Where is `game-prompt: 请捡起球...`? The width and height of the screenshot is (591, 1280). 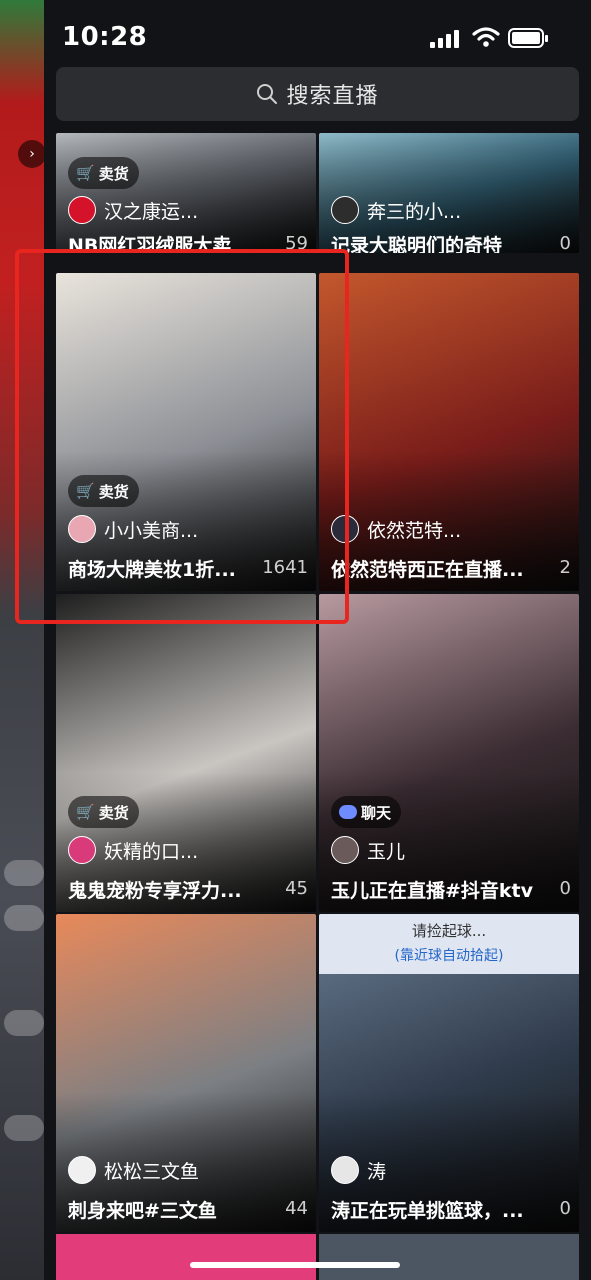
game-prompt: 请捡起球... is located at coordinates (449, 931).